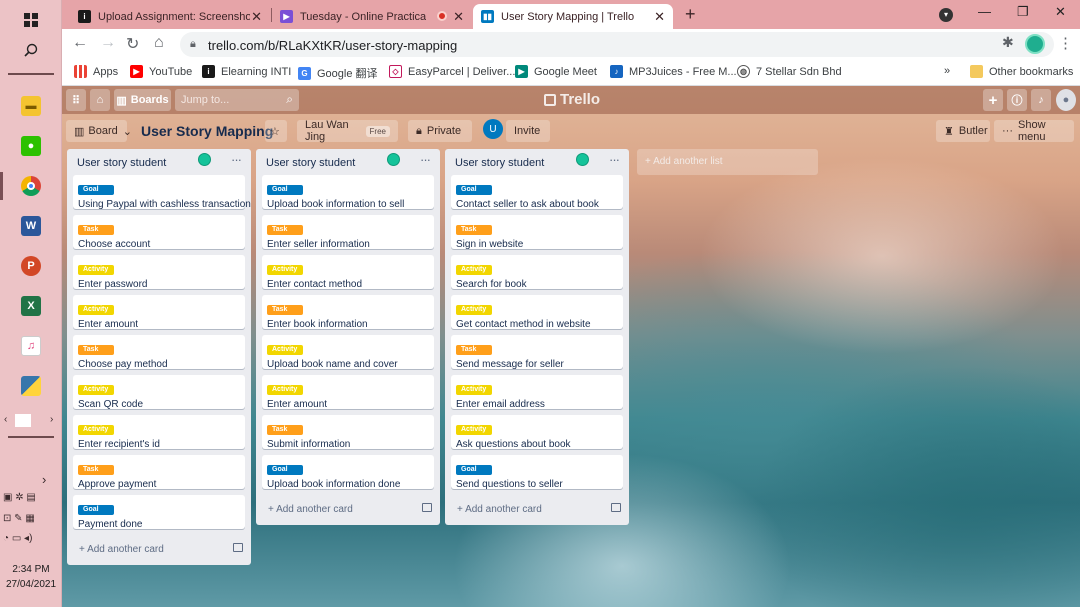 The image size is (1080, 607). Describe the element at coordinates (537, 272) in the screenshot. I see `card: Activity Search for book` at that location.